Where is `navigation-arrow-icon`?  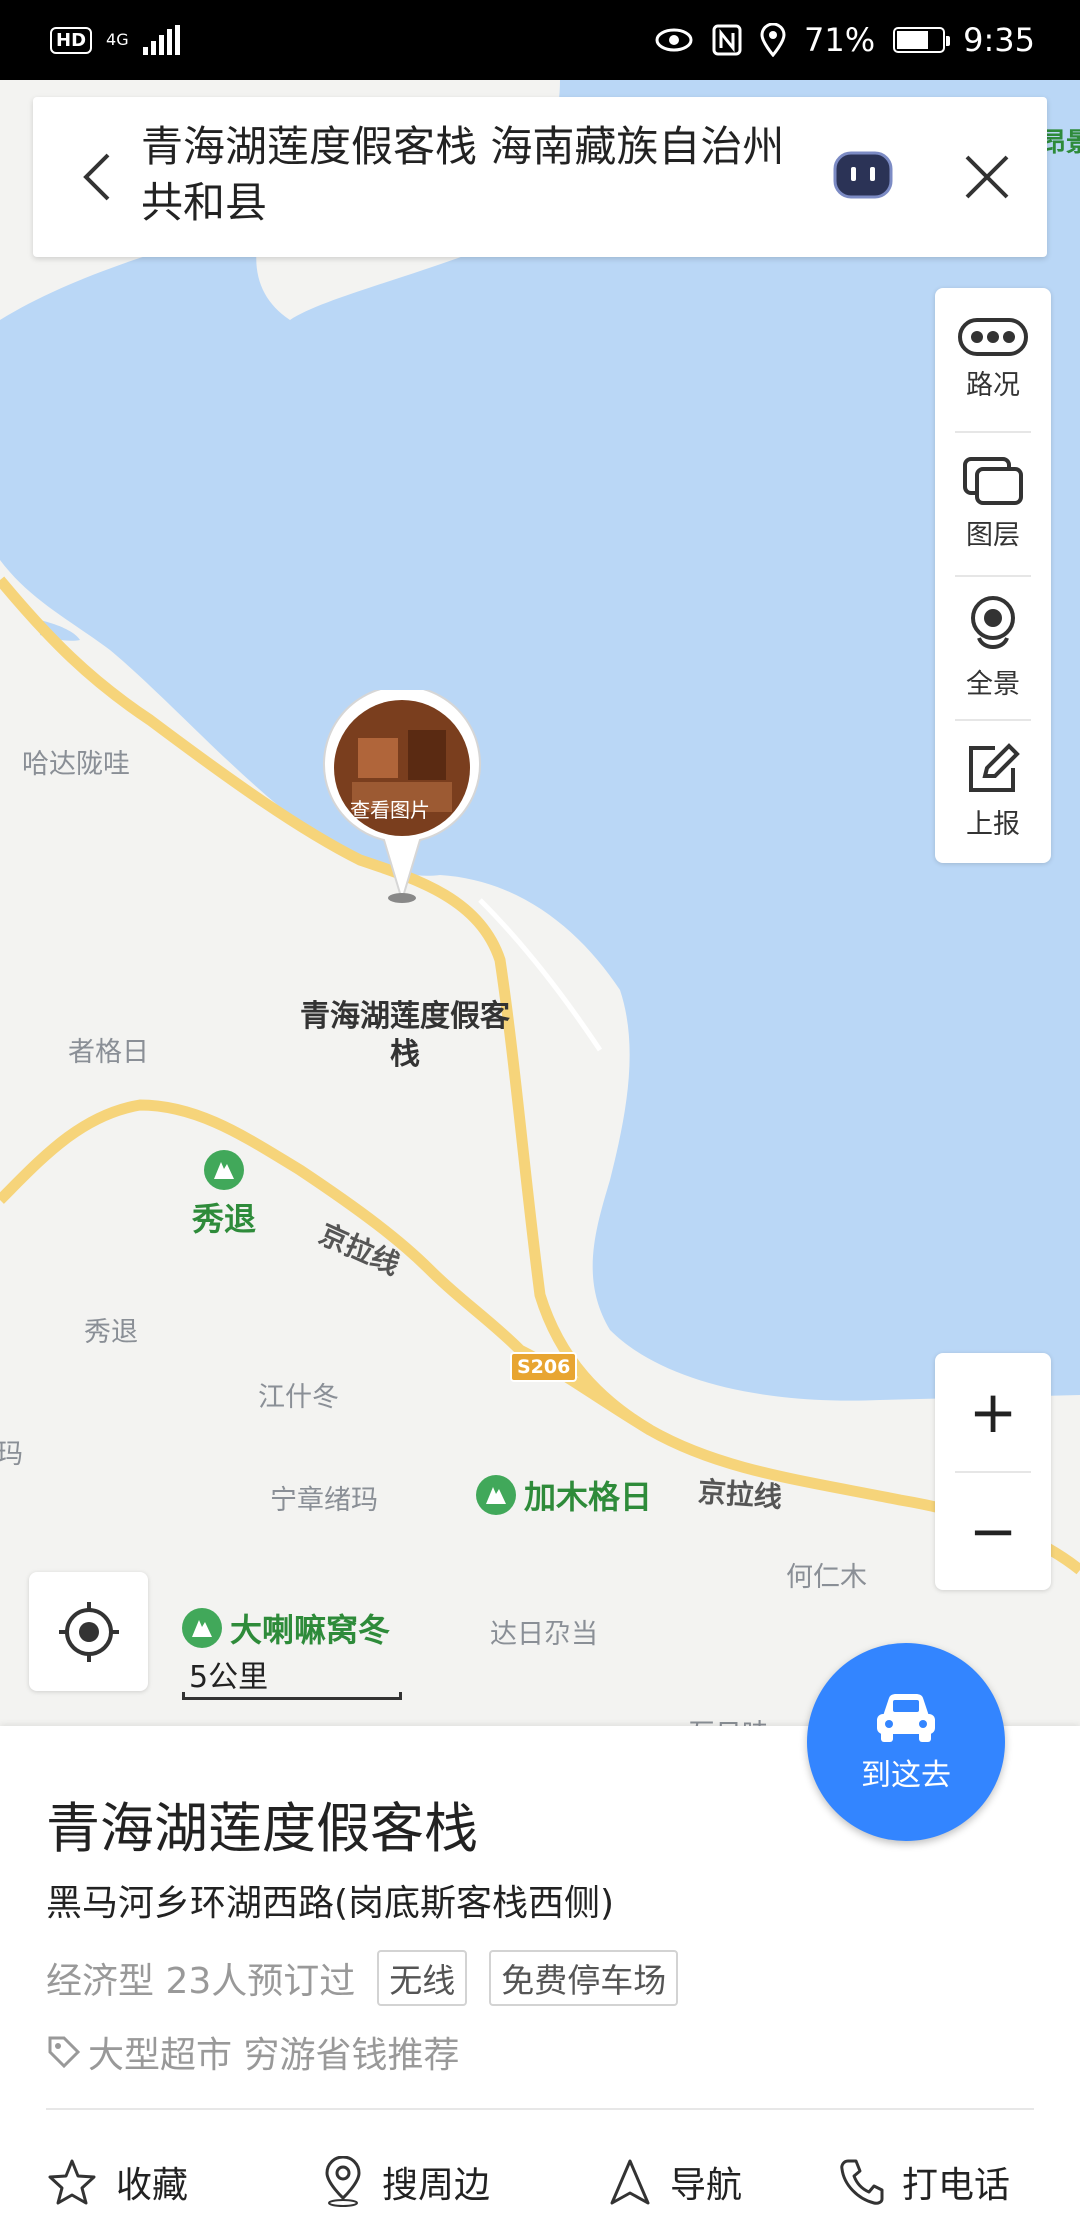
navigation-arrow-icon is located at coordinates (630, 2182).